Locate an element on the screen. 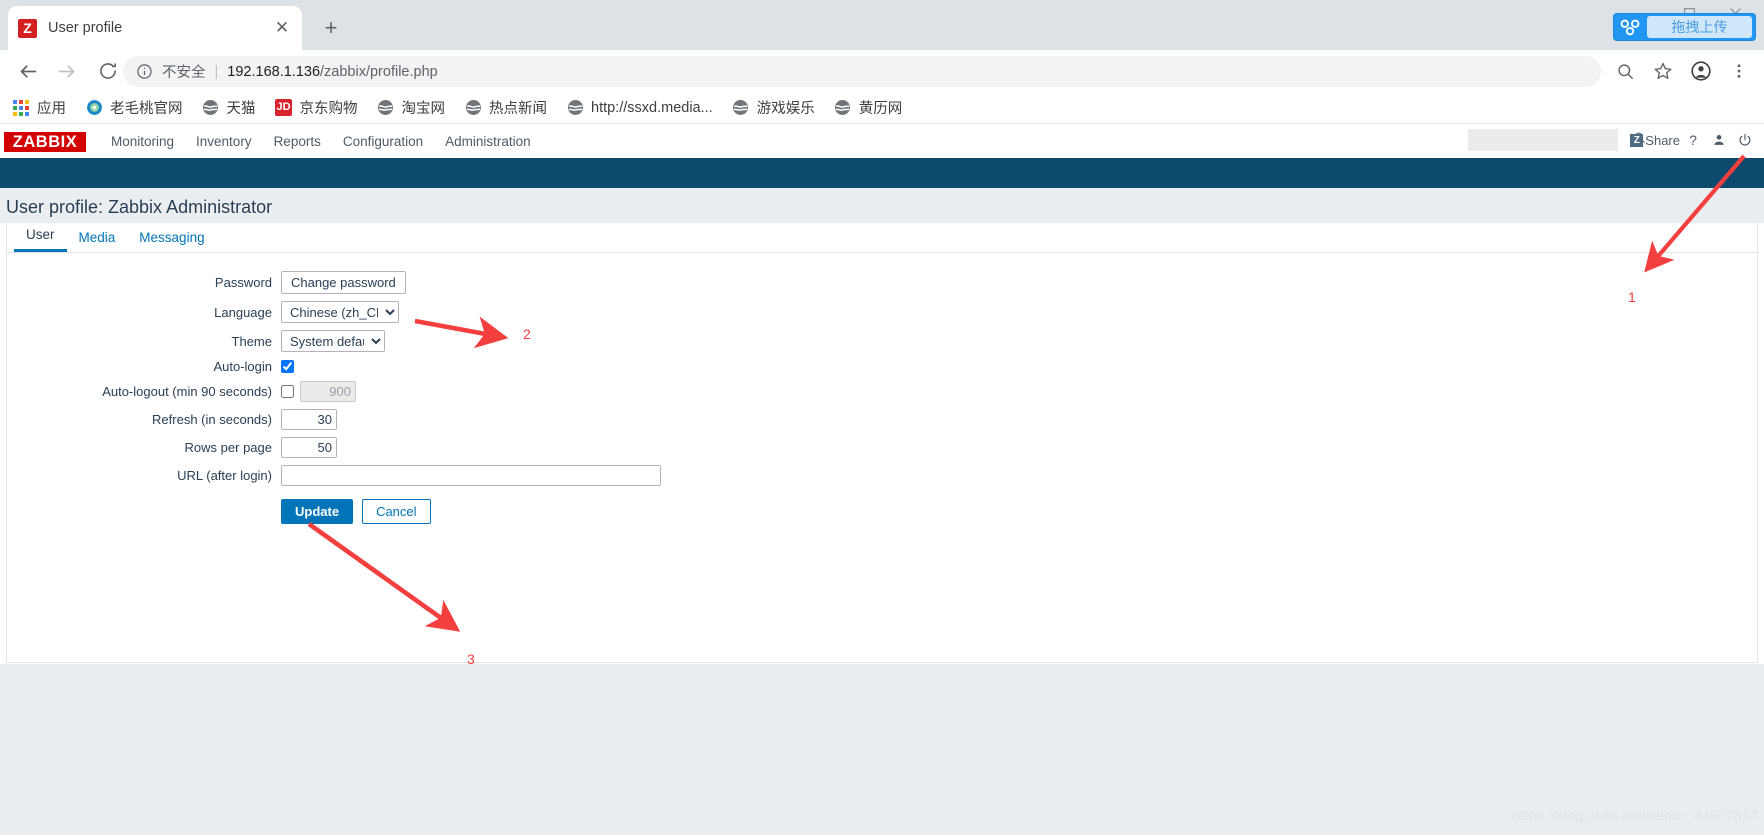 The image size is (1764, 835). url-after-login-input is located at coordinates (471, 475).